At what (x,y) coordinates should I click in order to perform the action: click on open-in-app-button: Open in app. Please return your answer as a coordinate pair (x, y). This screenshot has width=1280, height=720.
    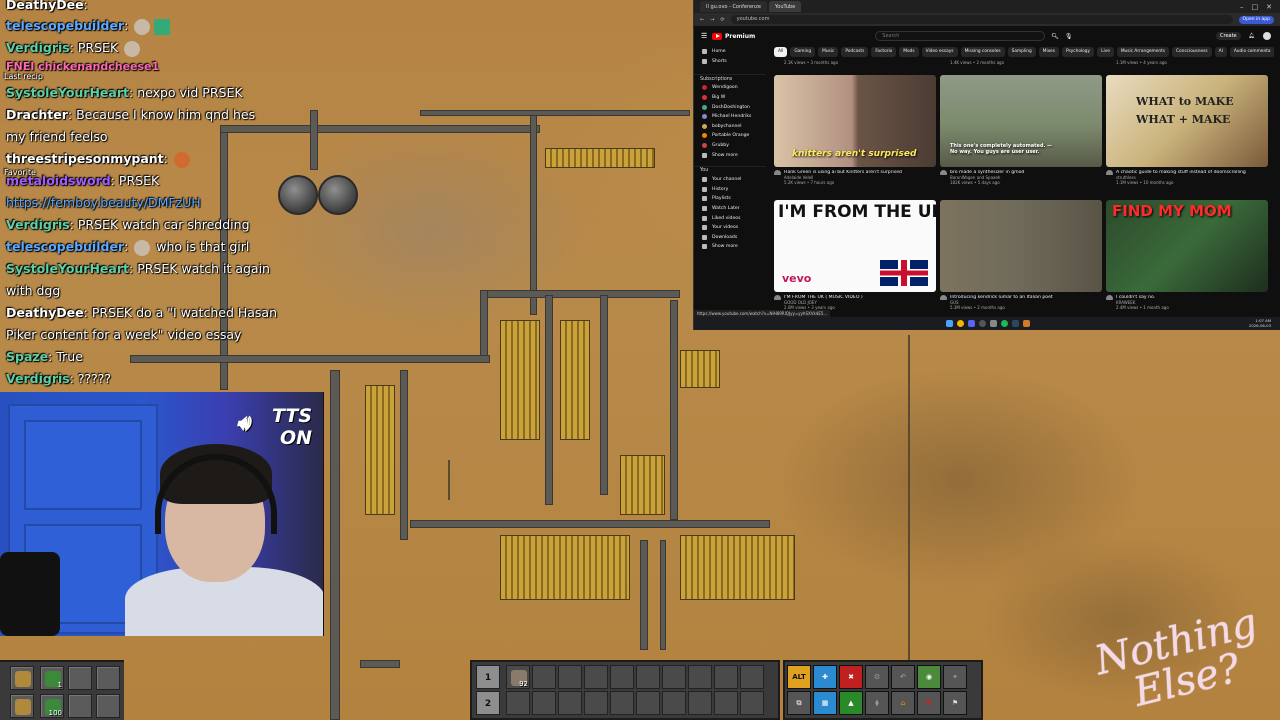
    Looking at the image, I should click on (1256, 19).